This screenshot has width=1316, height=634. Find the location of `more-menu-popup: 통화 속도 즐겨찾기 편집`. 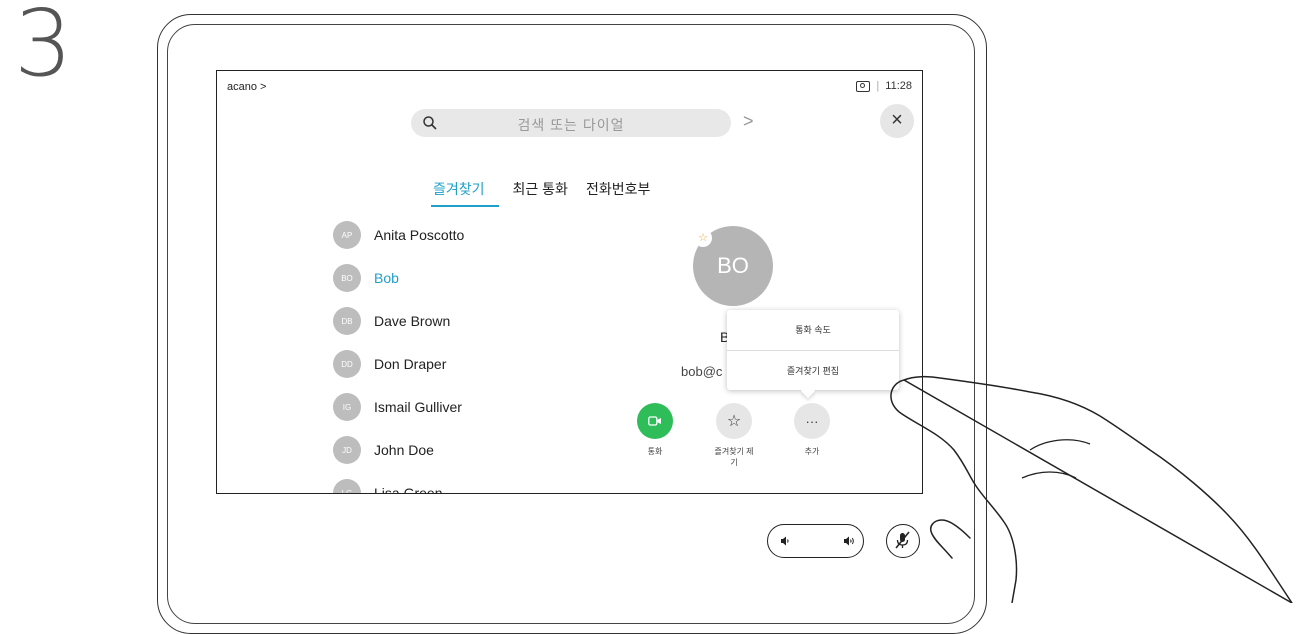

more-menu-popup: 통화 속도 즐겨찾기 편집 is located at coordinates (813, 354).